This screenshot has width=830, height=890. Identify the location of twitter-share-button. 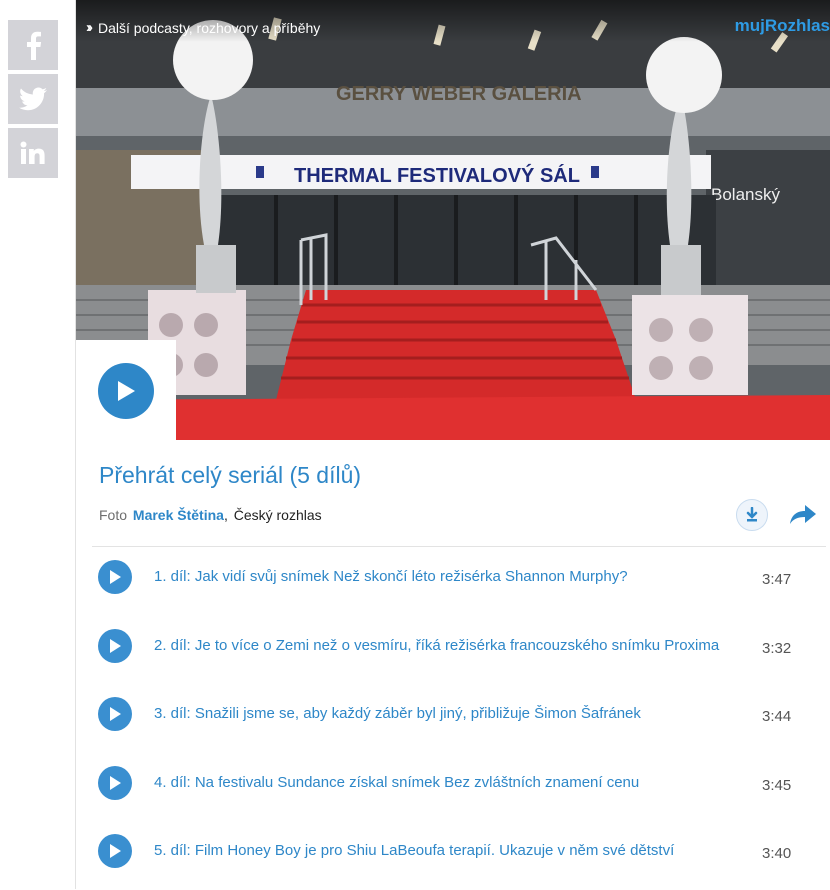
(33, 99).